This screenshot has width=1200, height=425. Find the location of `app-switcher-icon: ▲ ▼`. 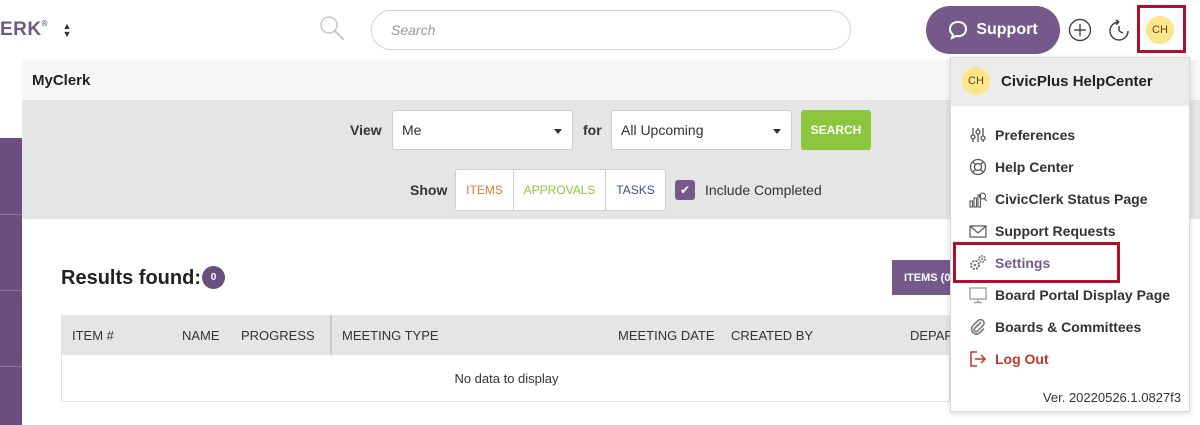

app-switcher-icon: ▲ ▼ is located at coordinates (67, 30).